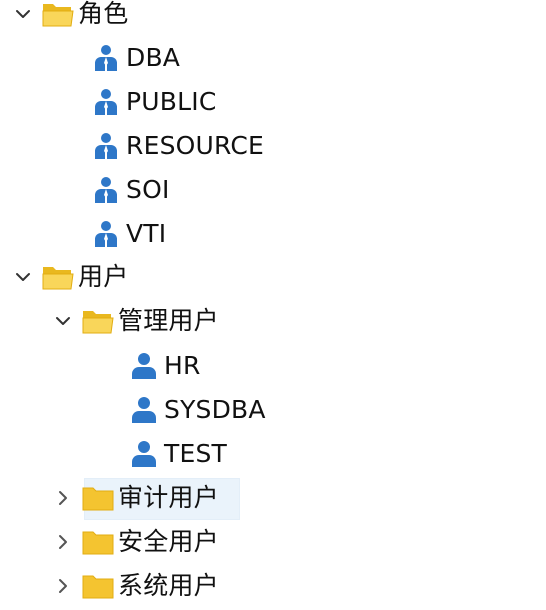 The width and height of the screenshot is (546, 610). I want to click on tree-node-role-dba: DBA, so click(318, 58).